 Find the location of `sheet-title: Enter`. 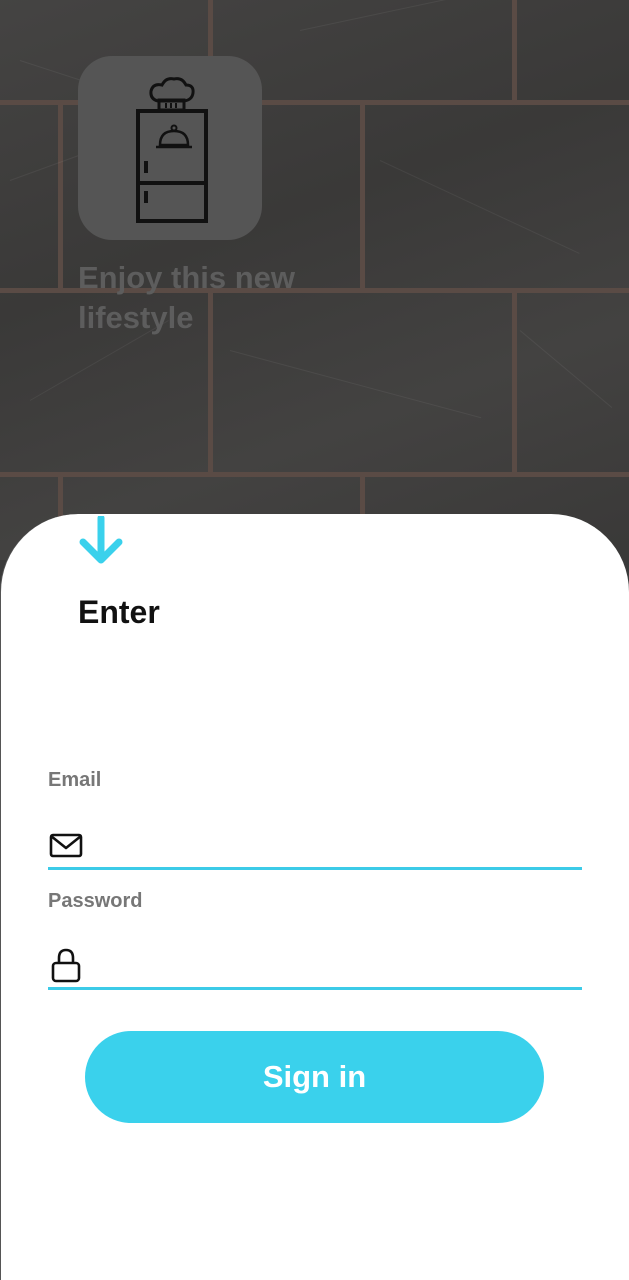

sheet-title: Enter is located at coordinates (119, 612).